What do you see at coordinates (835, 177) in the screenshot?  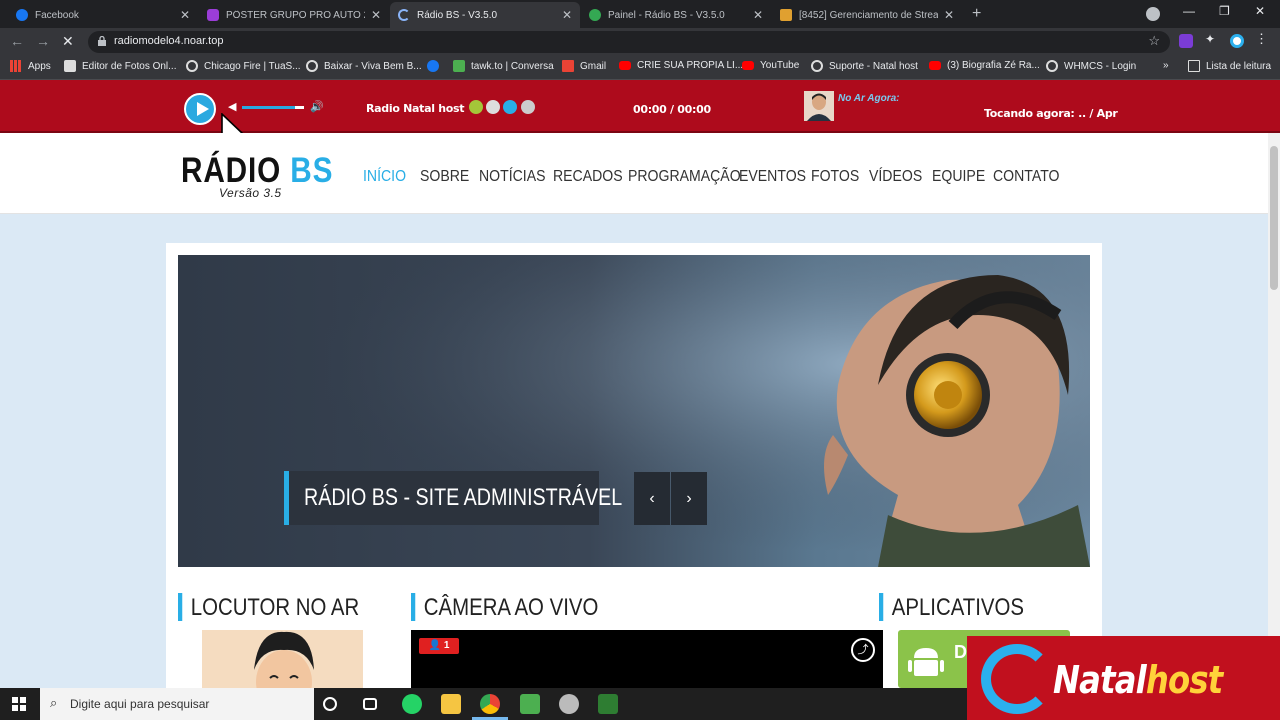 I see `nav-fotos: FOTOS` at bounding box center [835, 177].